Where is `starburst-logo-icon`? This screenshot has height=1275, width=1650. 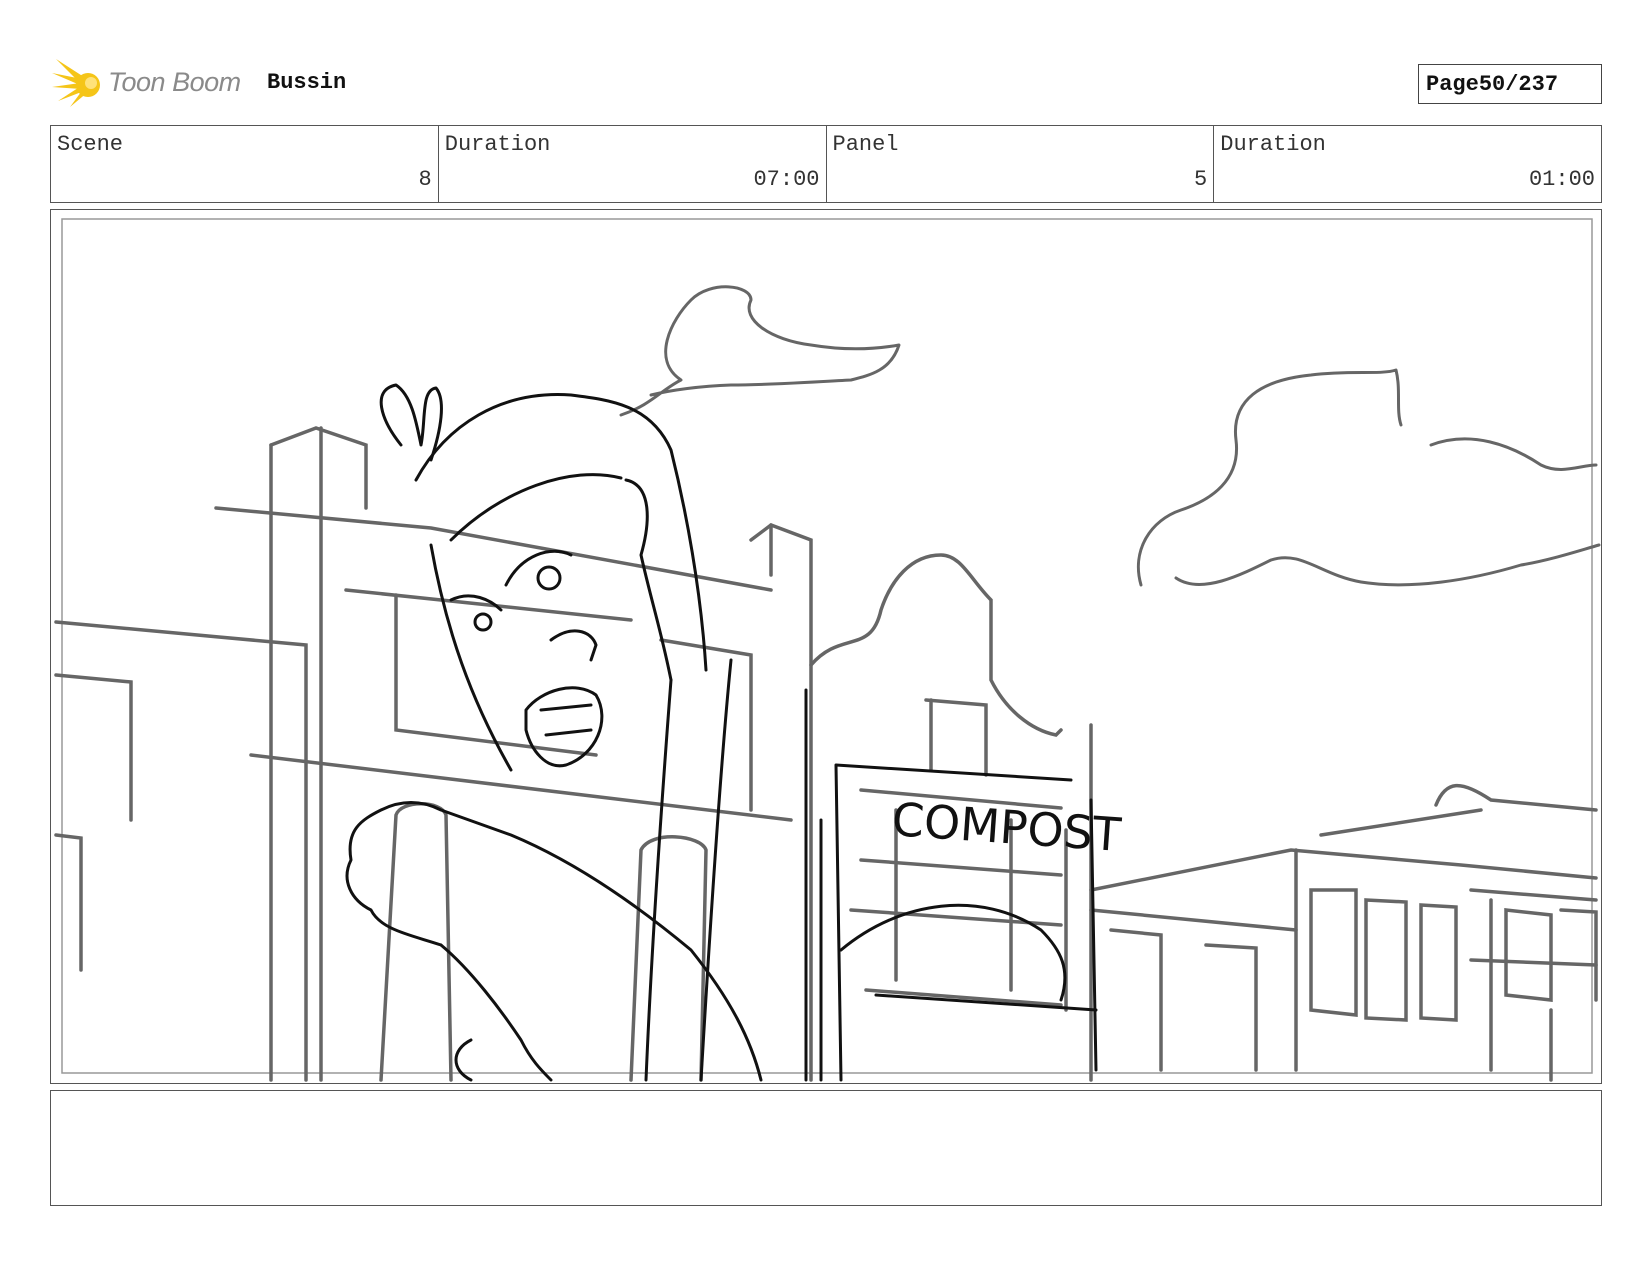
starburst-logo-icon is located at coordinates (76, 83).